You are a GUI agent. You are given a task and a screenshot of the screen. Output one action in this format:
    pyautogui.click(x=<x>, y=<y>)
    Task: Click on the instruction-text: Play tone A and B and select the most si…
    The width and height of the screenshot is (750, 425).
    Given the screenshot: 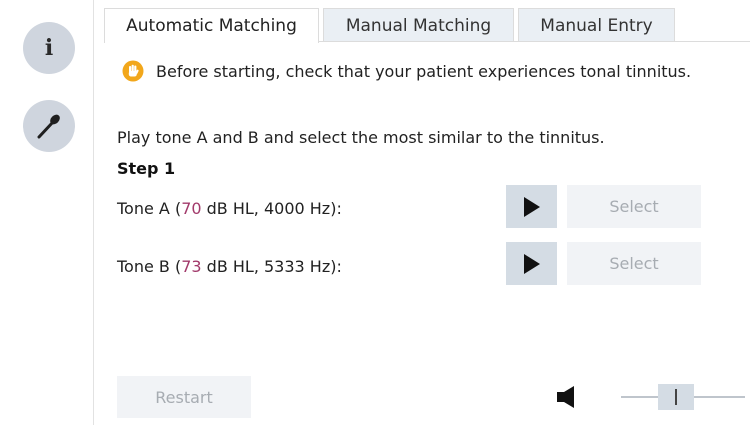 What is the action you would take?
    pyautogui.click(x=361, y=137)
    